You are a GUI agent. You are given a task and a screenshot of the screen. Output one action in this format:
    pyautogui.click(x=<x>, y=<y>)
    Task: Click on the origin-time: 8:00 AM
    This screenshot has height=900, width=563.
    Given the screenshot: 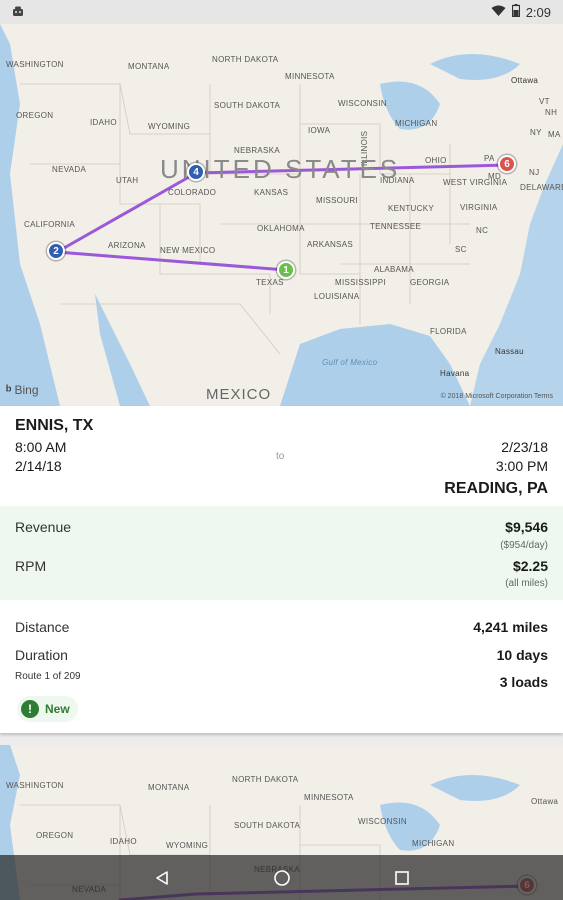 What is the action you would take?
    pyautogui.click(x=41, y=447)
    